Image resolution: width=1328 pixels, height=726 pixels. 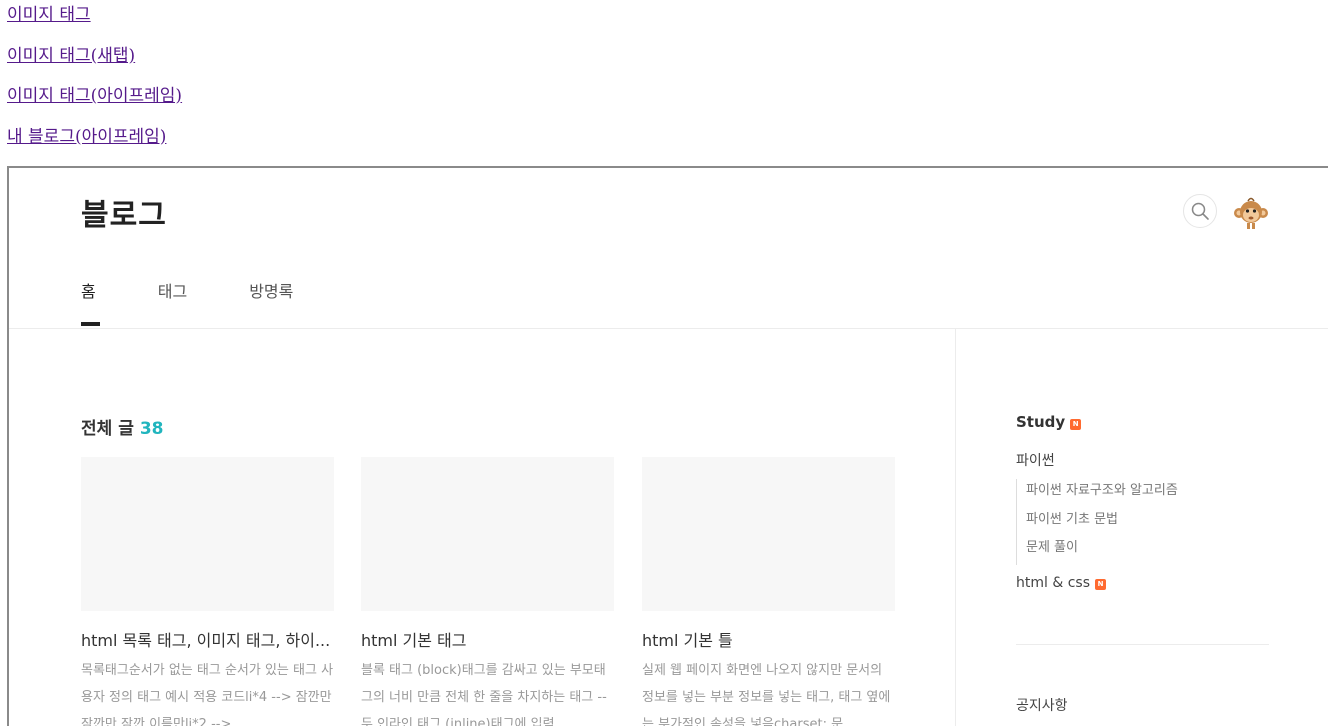 What do you see at coordinates (1053, 583) in the screenshot?
I see `category-html-css-label: html & css` at bounding box center [1053, 583].